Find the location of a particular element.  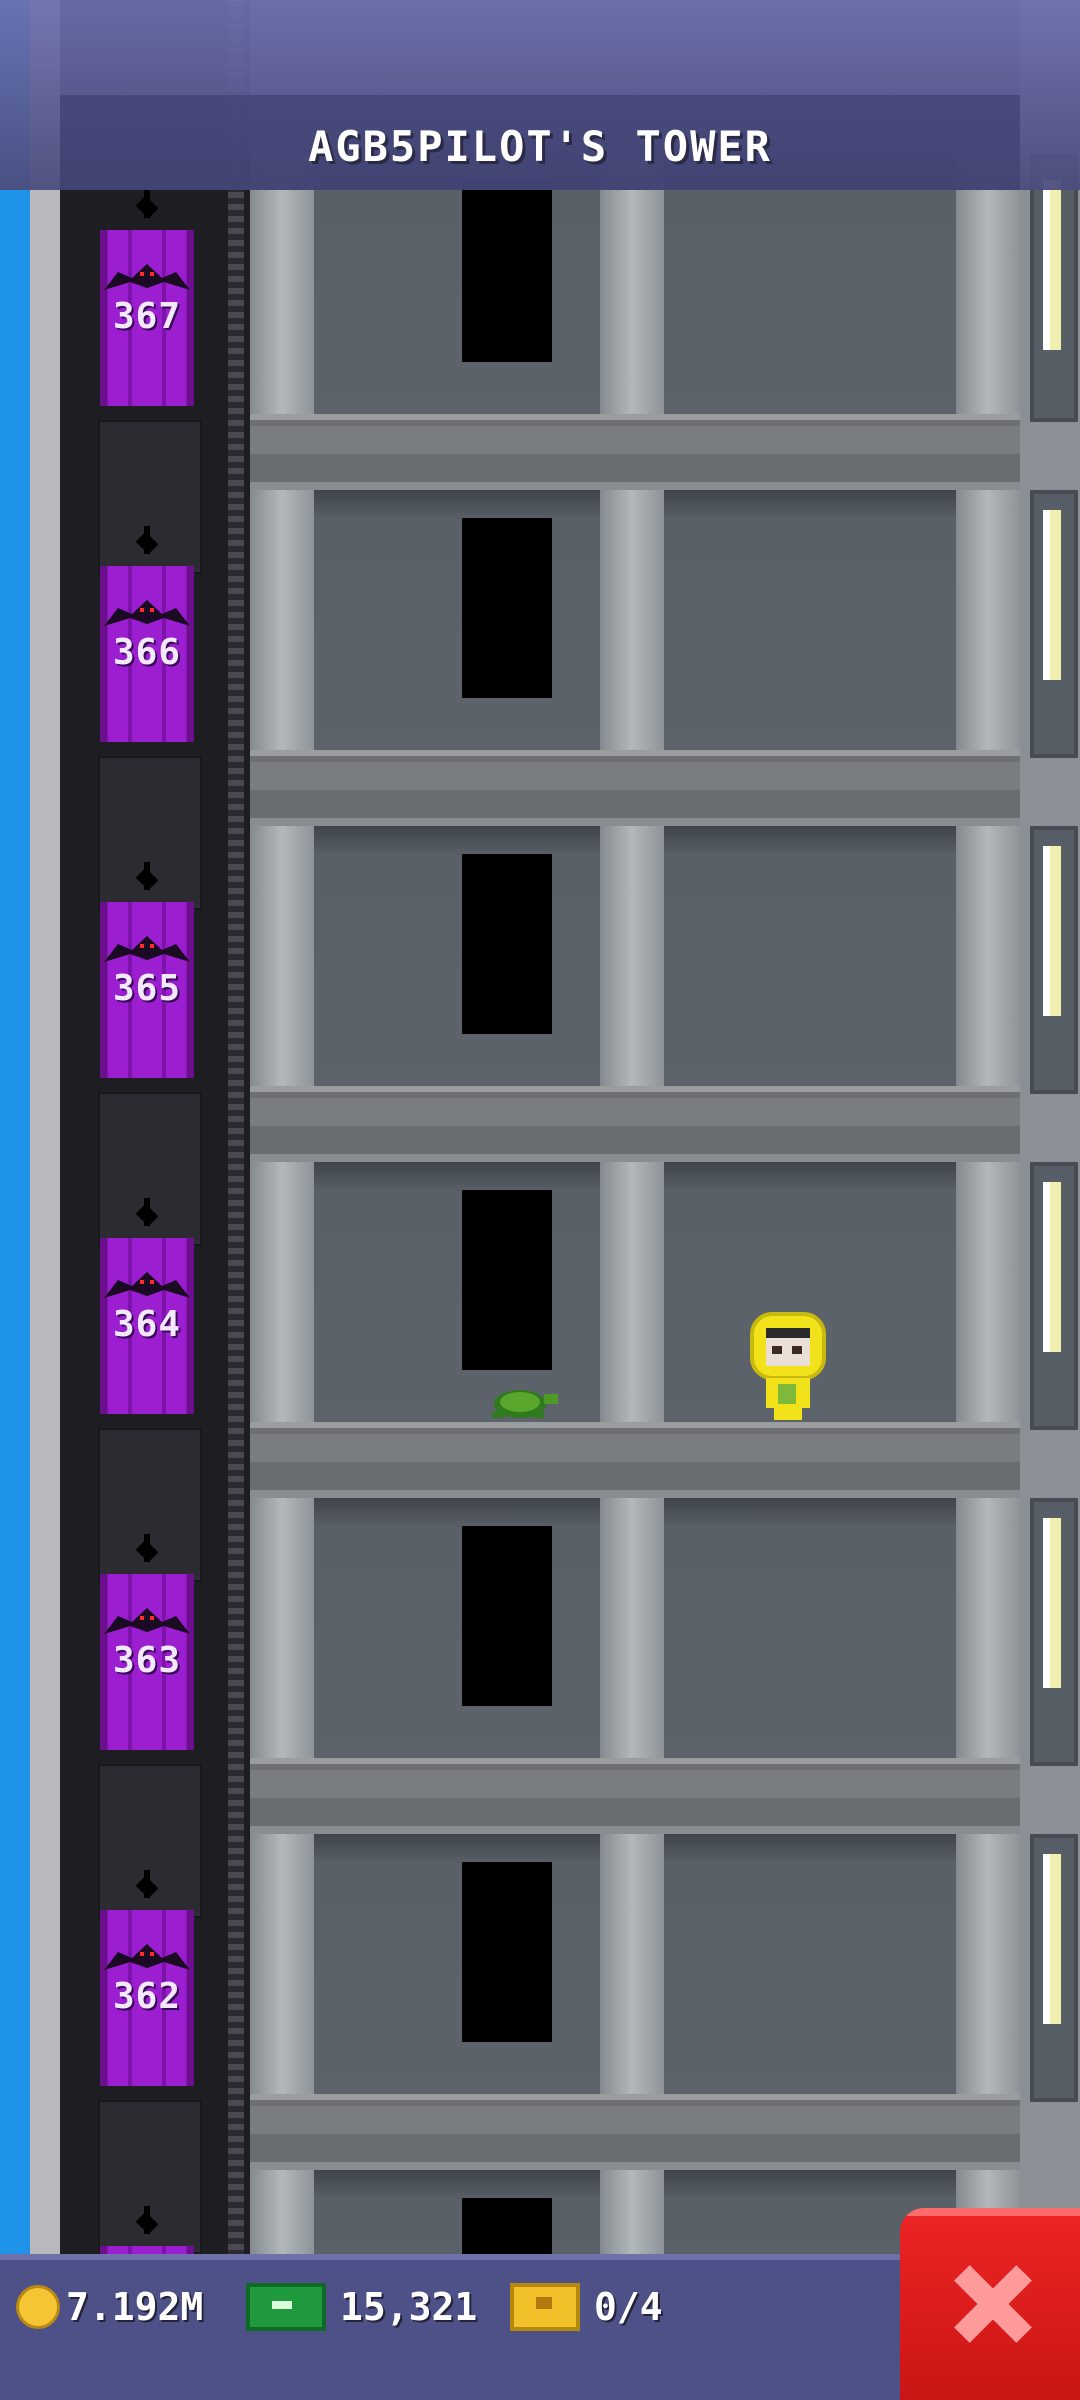

elevator-car: 365 is located at coordinates (147, 990).